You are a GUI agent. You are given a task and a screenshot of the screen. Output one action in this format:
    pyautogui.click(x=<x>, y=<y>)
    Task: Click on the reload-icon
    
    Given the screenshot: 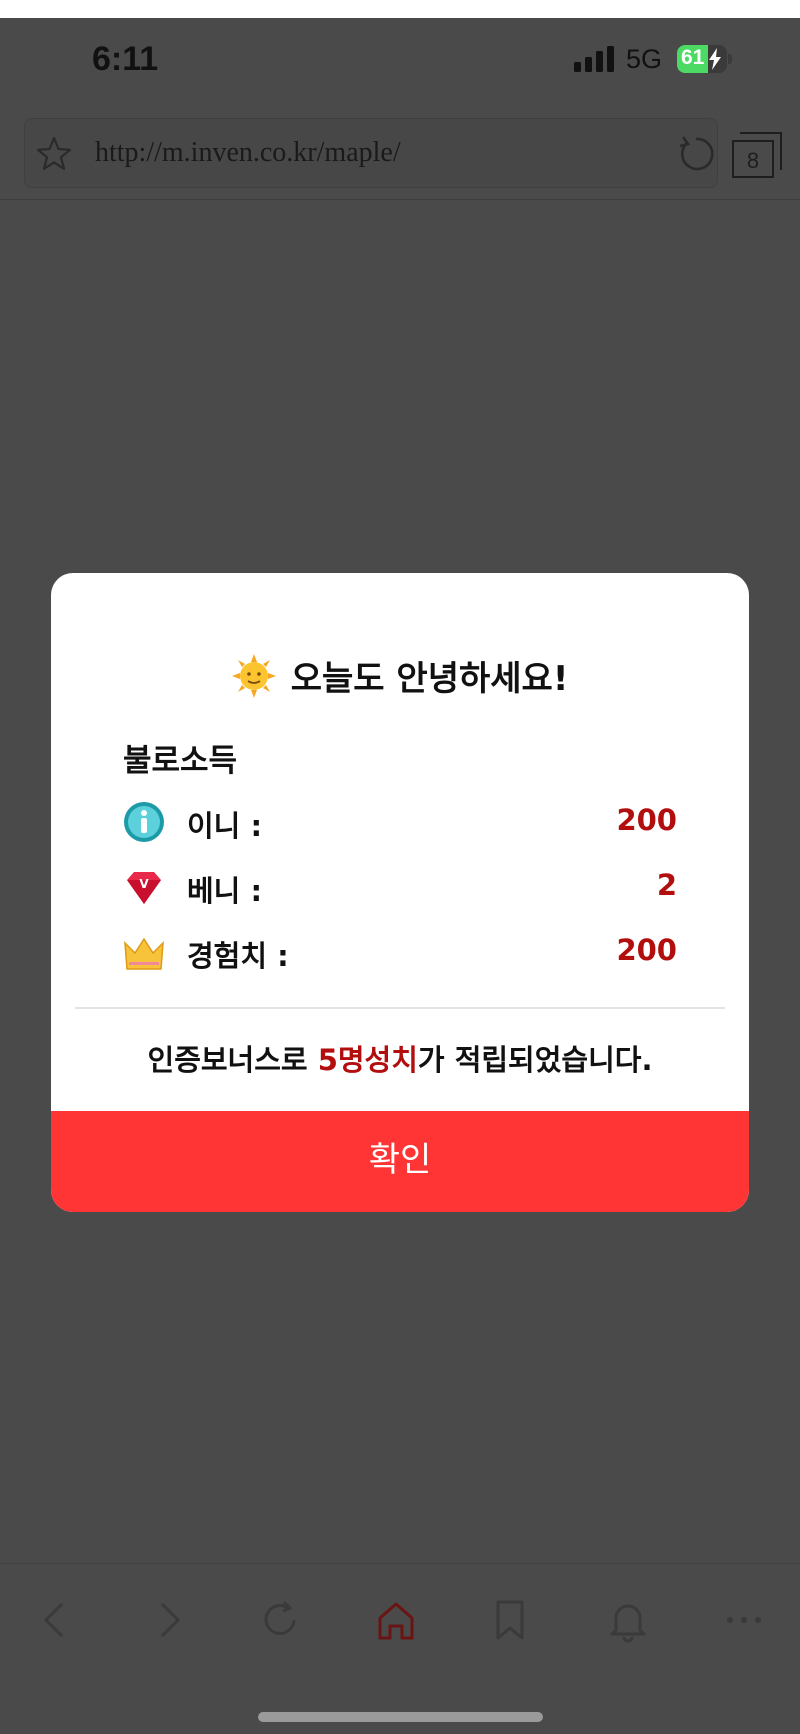 What is the action you would take?
    pyautogui.click(x=696, y=154)
    